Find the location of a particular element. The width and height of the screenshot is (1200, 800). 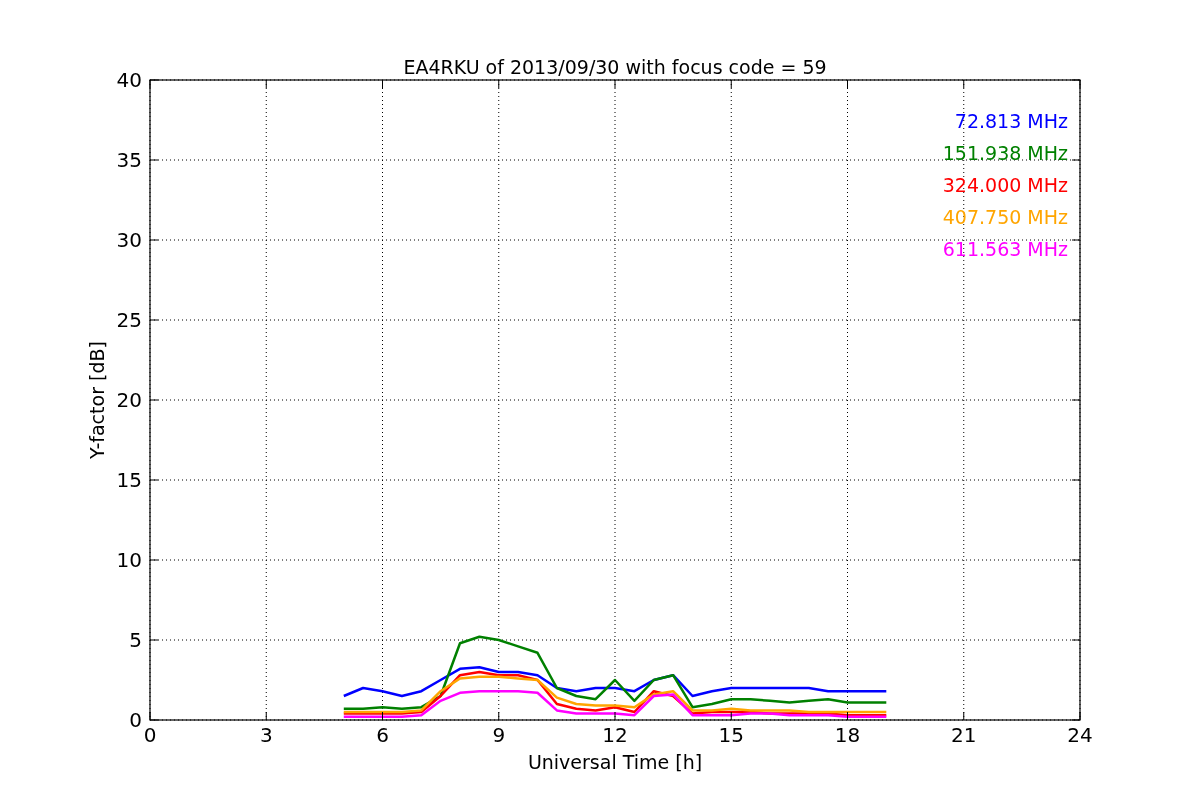

x-tick-label: 15 is located at coordinates (731, 735).